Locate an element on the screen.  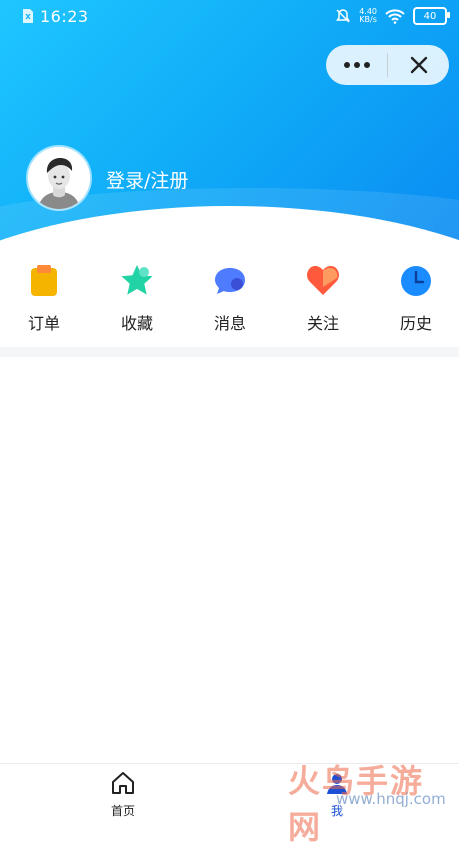
menu-item-follow: 关注 is located at coordinates (323, 295).